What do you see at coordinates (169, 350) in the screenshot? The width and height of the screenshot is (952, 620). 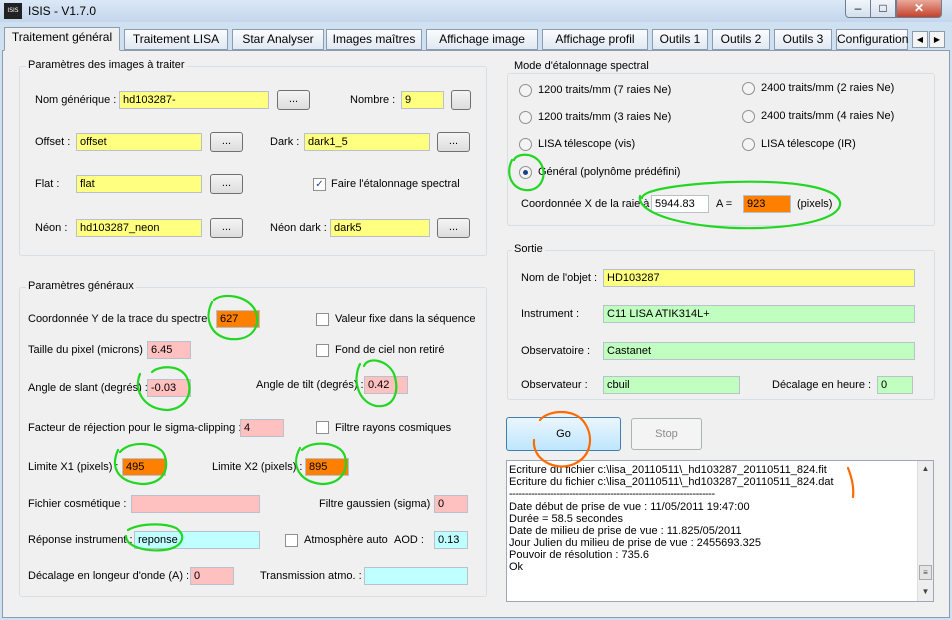 I see `pixel-size-field: 6.45` at bounding box center [169, 350].